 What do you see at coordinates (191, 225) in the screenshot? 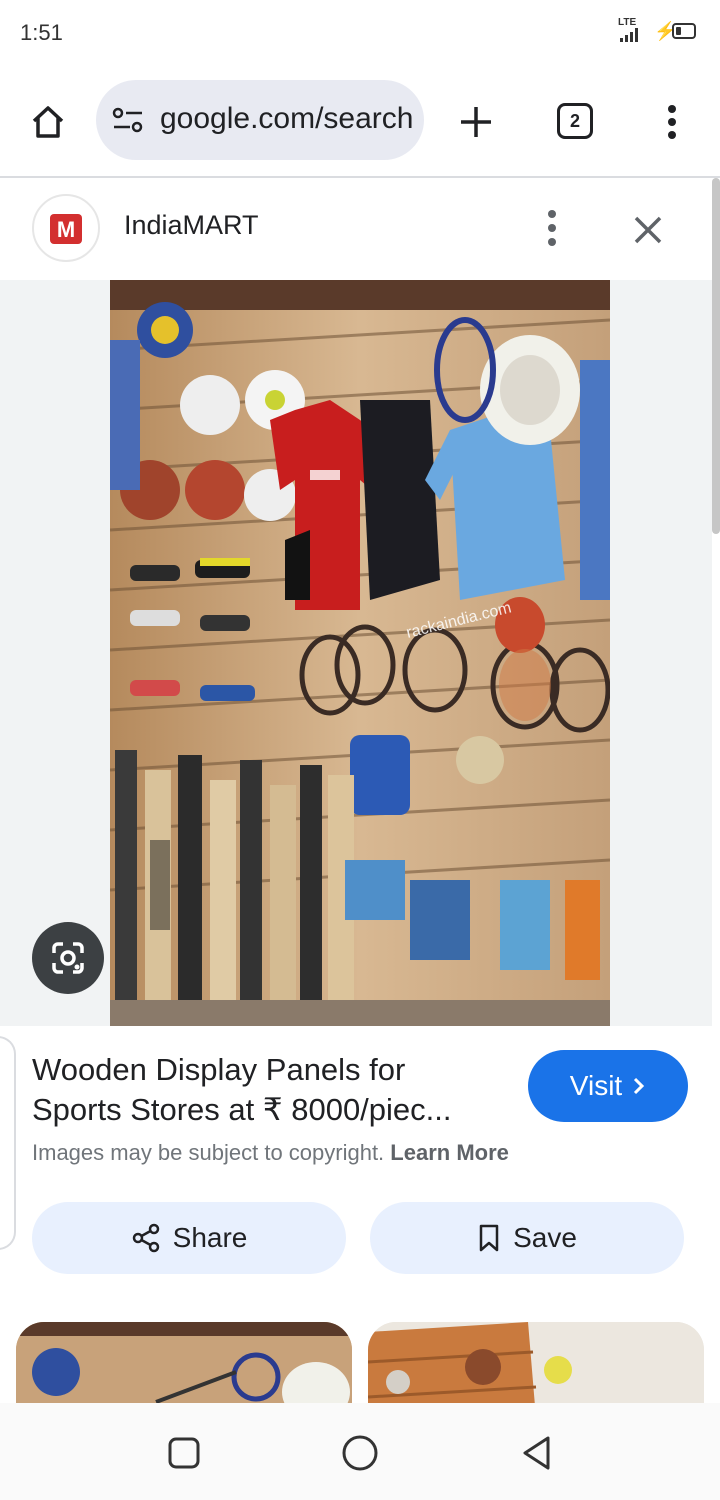
I see `site-name: IndiaMART` at bounding box center [191, 225].